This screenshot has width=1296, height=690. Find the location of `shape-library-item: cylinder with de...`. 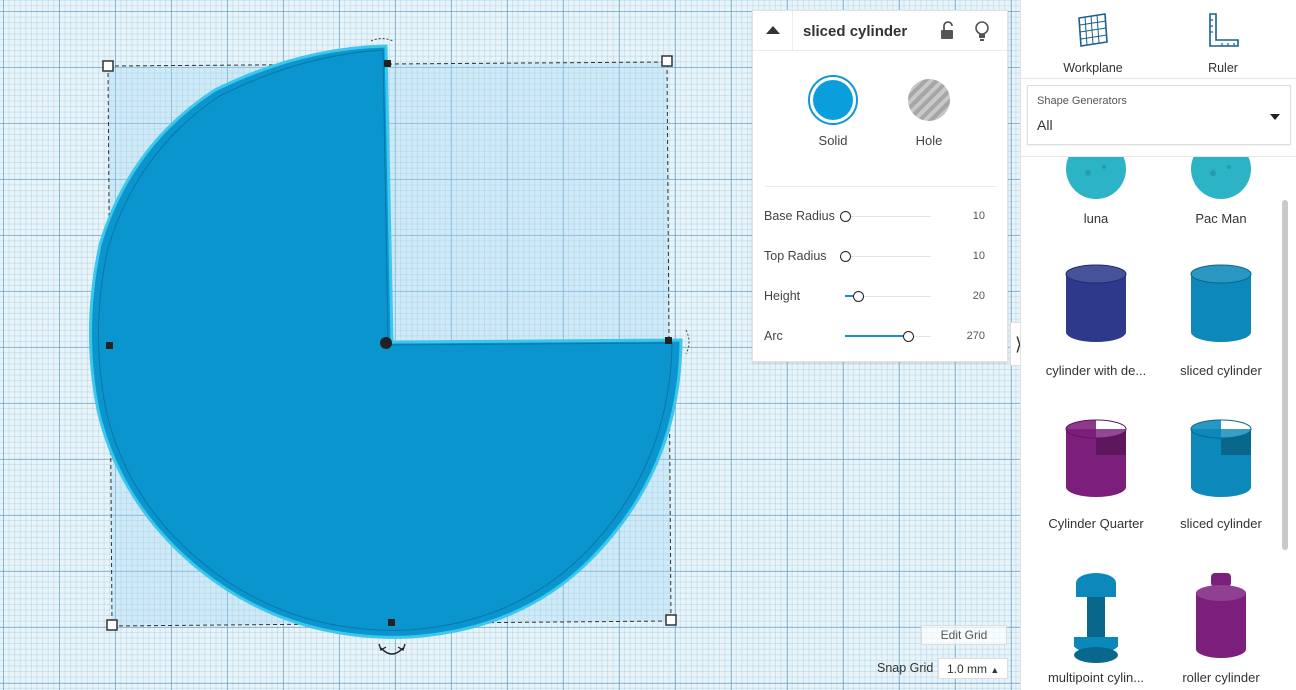

shape-library-item: cylinder with de... is located at coordinates (1096, 332).